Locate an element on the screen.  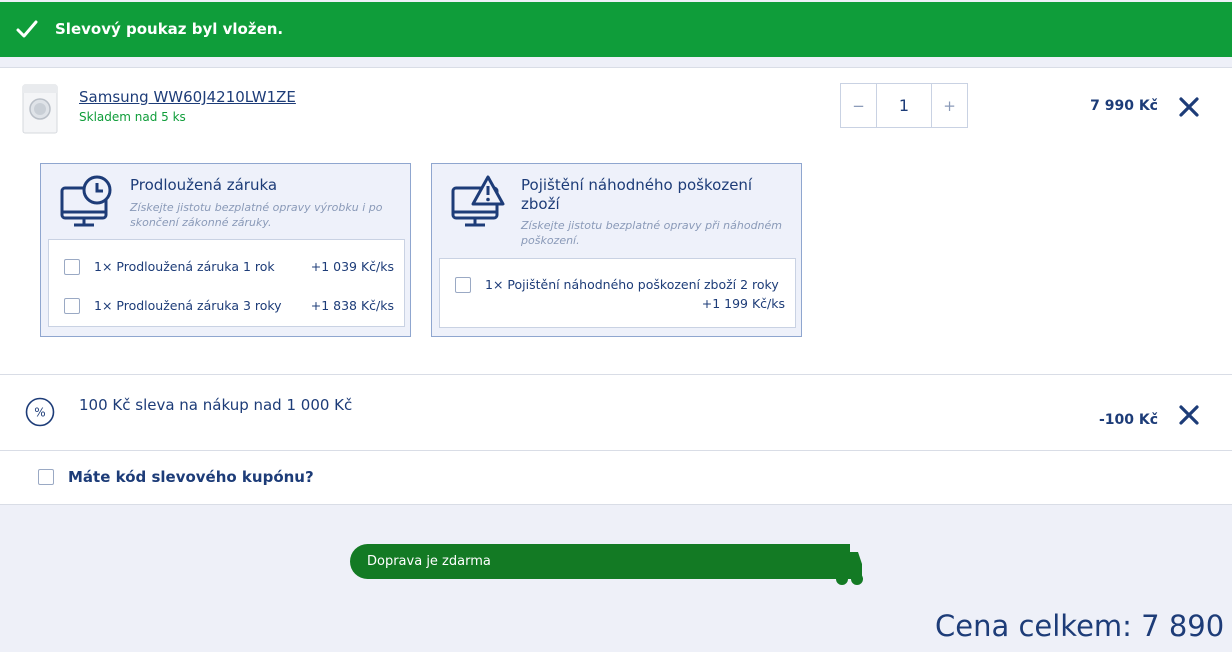
option-label: 1× Prodloužená záruka 1 rok is located at coordinates (184, 266).